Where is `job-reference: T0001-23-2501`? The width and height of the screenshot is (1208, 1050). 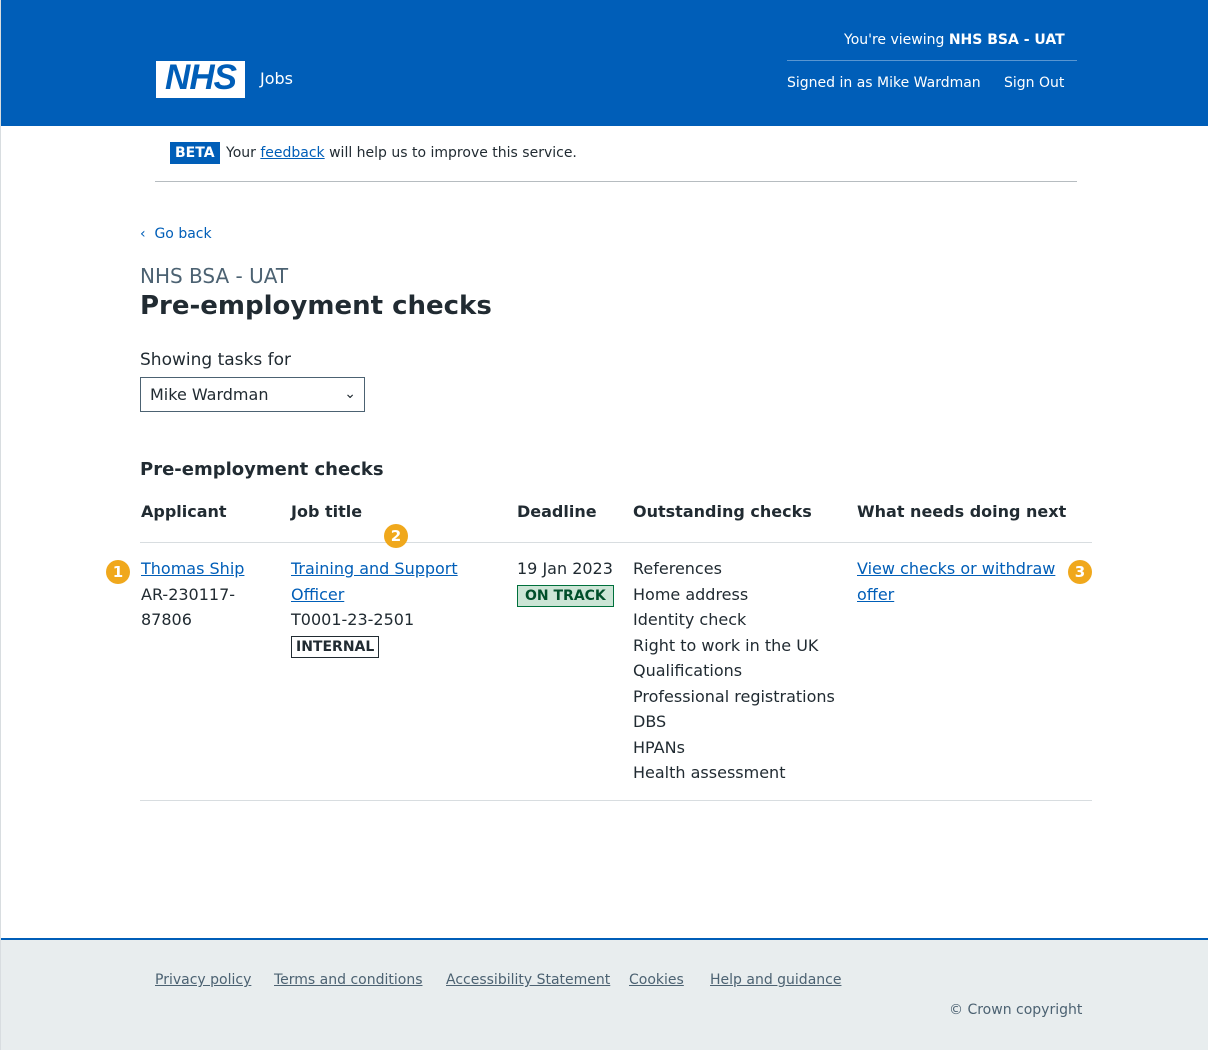
job-reference: T0001-23-2501 is located at coordinates (353, 619).